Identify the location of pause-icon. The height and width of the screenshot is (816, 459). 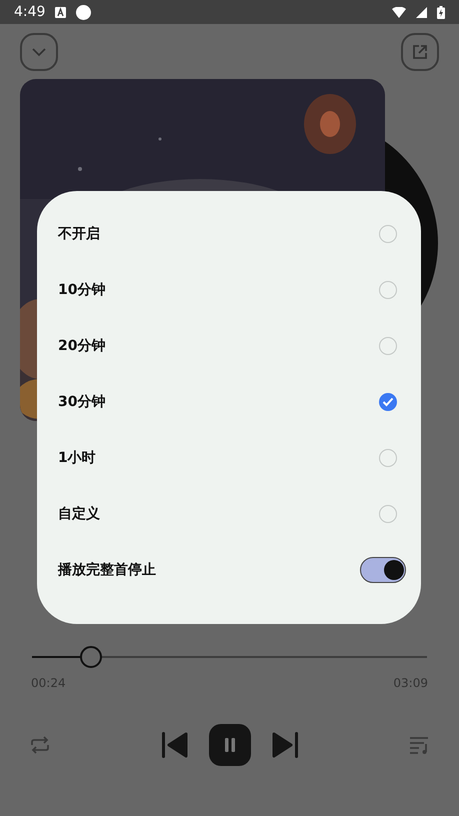
(229, 745).